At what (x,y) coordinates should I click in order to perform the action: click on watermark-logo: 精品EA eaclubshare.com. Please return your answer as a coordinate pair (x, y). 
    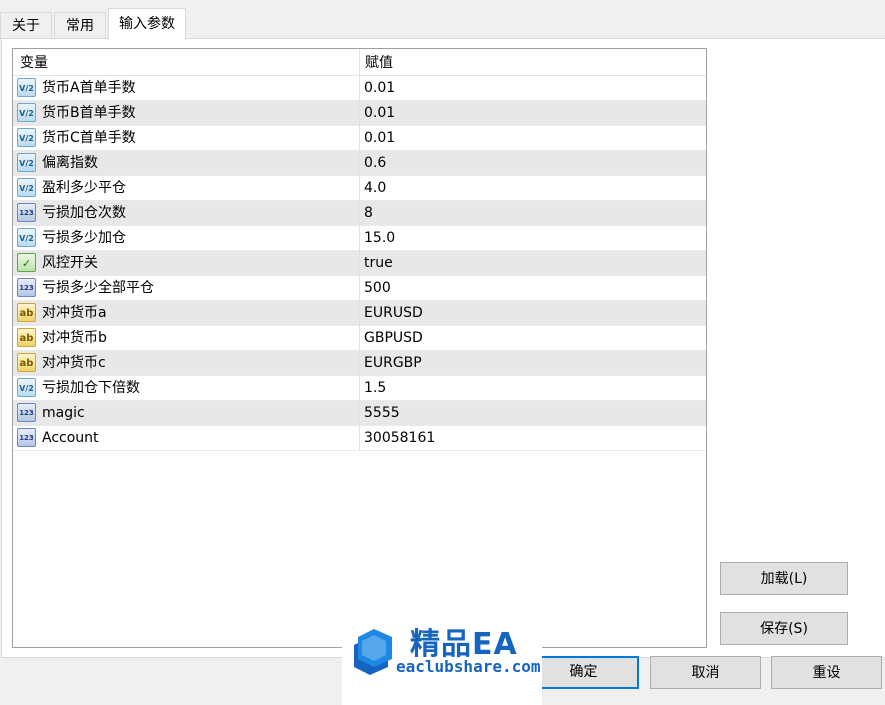
    Looking at the image, I should click on (442, 659).